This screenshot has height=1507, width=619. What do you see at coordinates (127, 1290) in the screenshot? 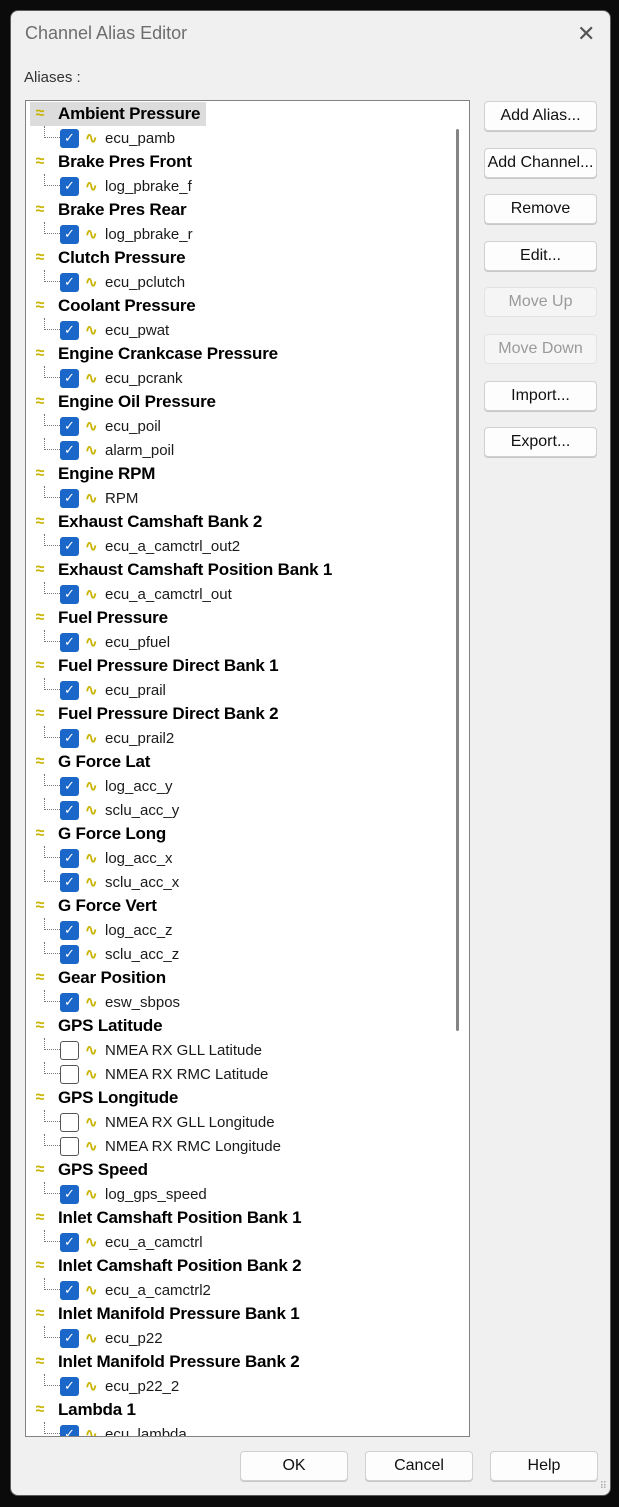
I see `channel-item: ✓ ∿ ecu_a_camctrl2` at bounding box center [127, 1290].